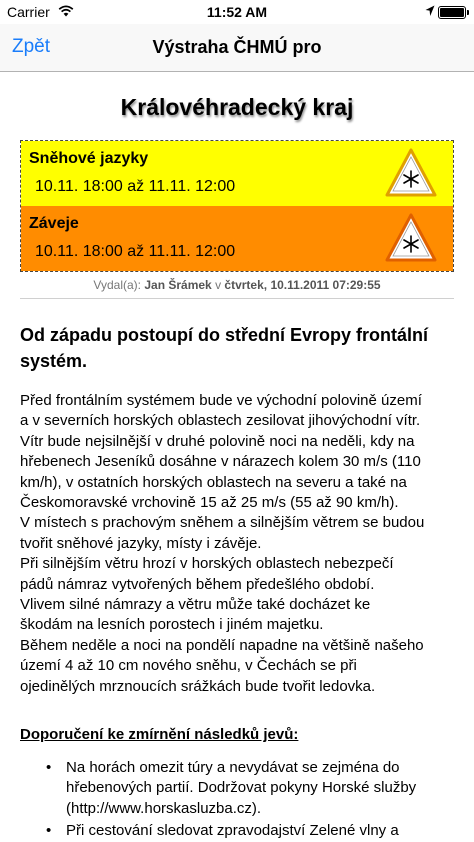 The height and width of the screenshot is (842, 474). What do you see at coordinates (89, 158) in the screenshot?
I see `warning-name: Sněhové jazyky` at bounding box center [89, 158].